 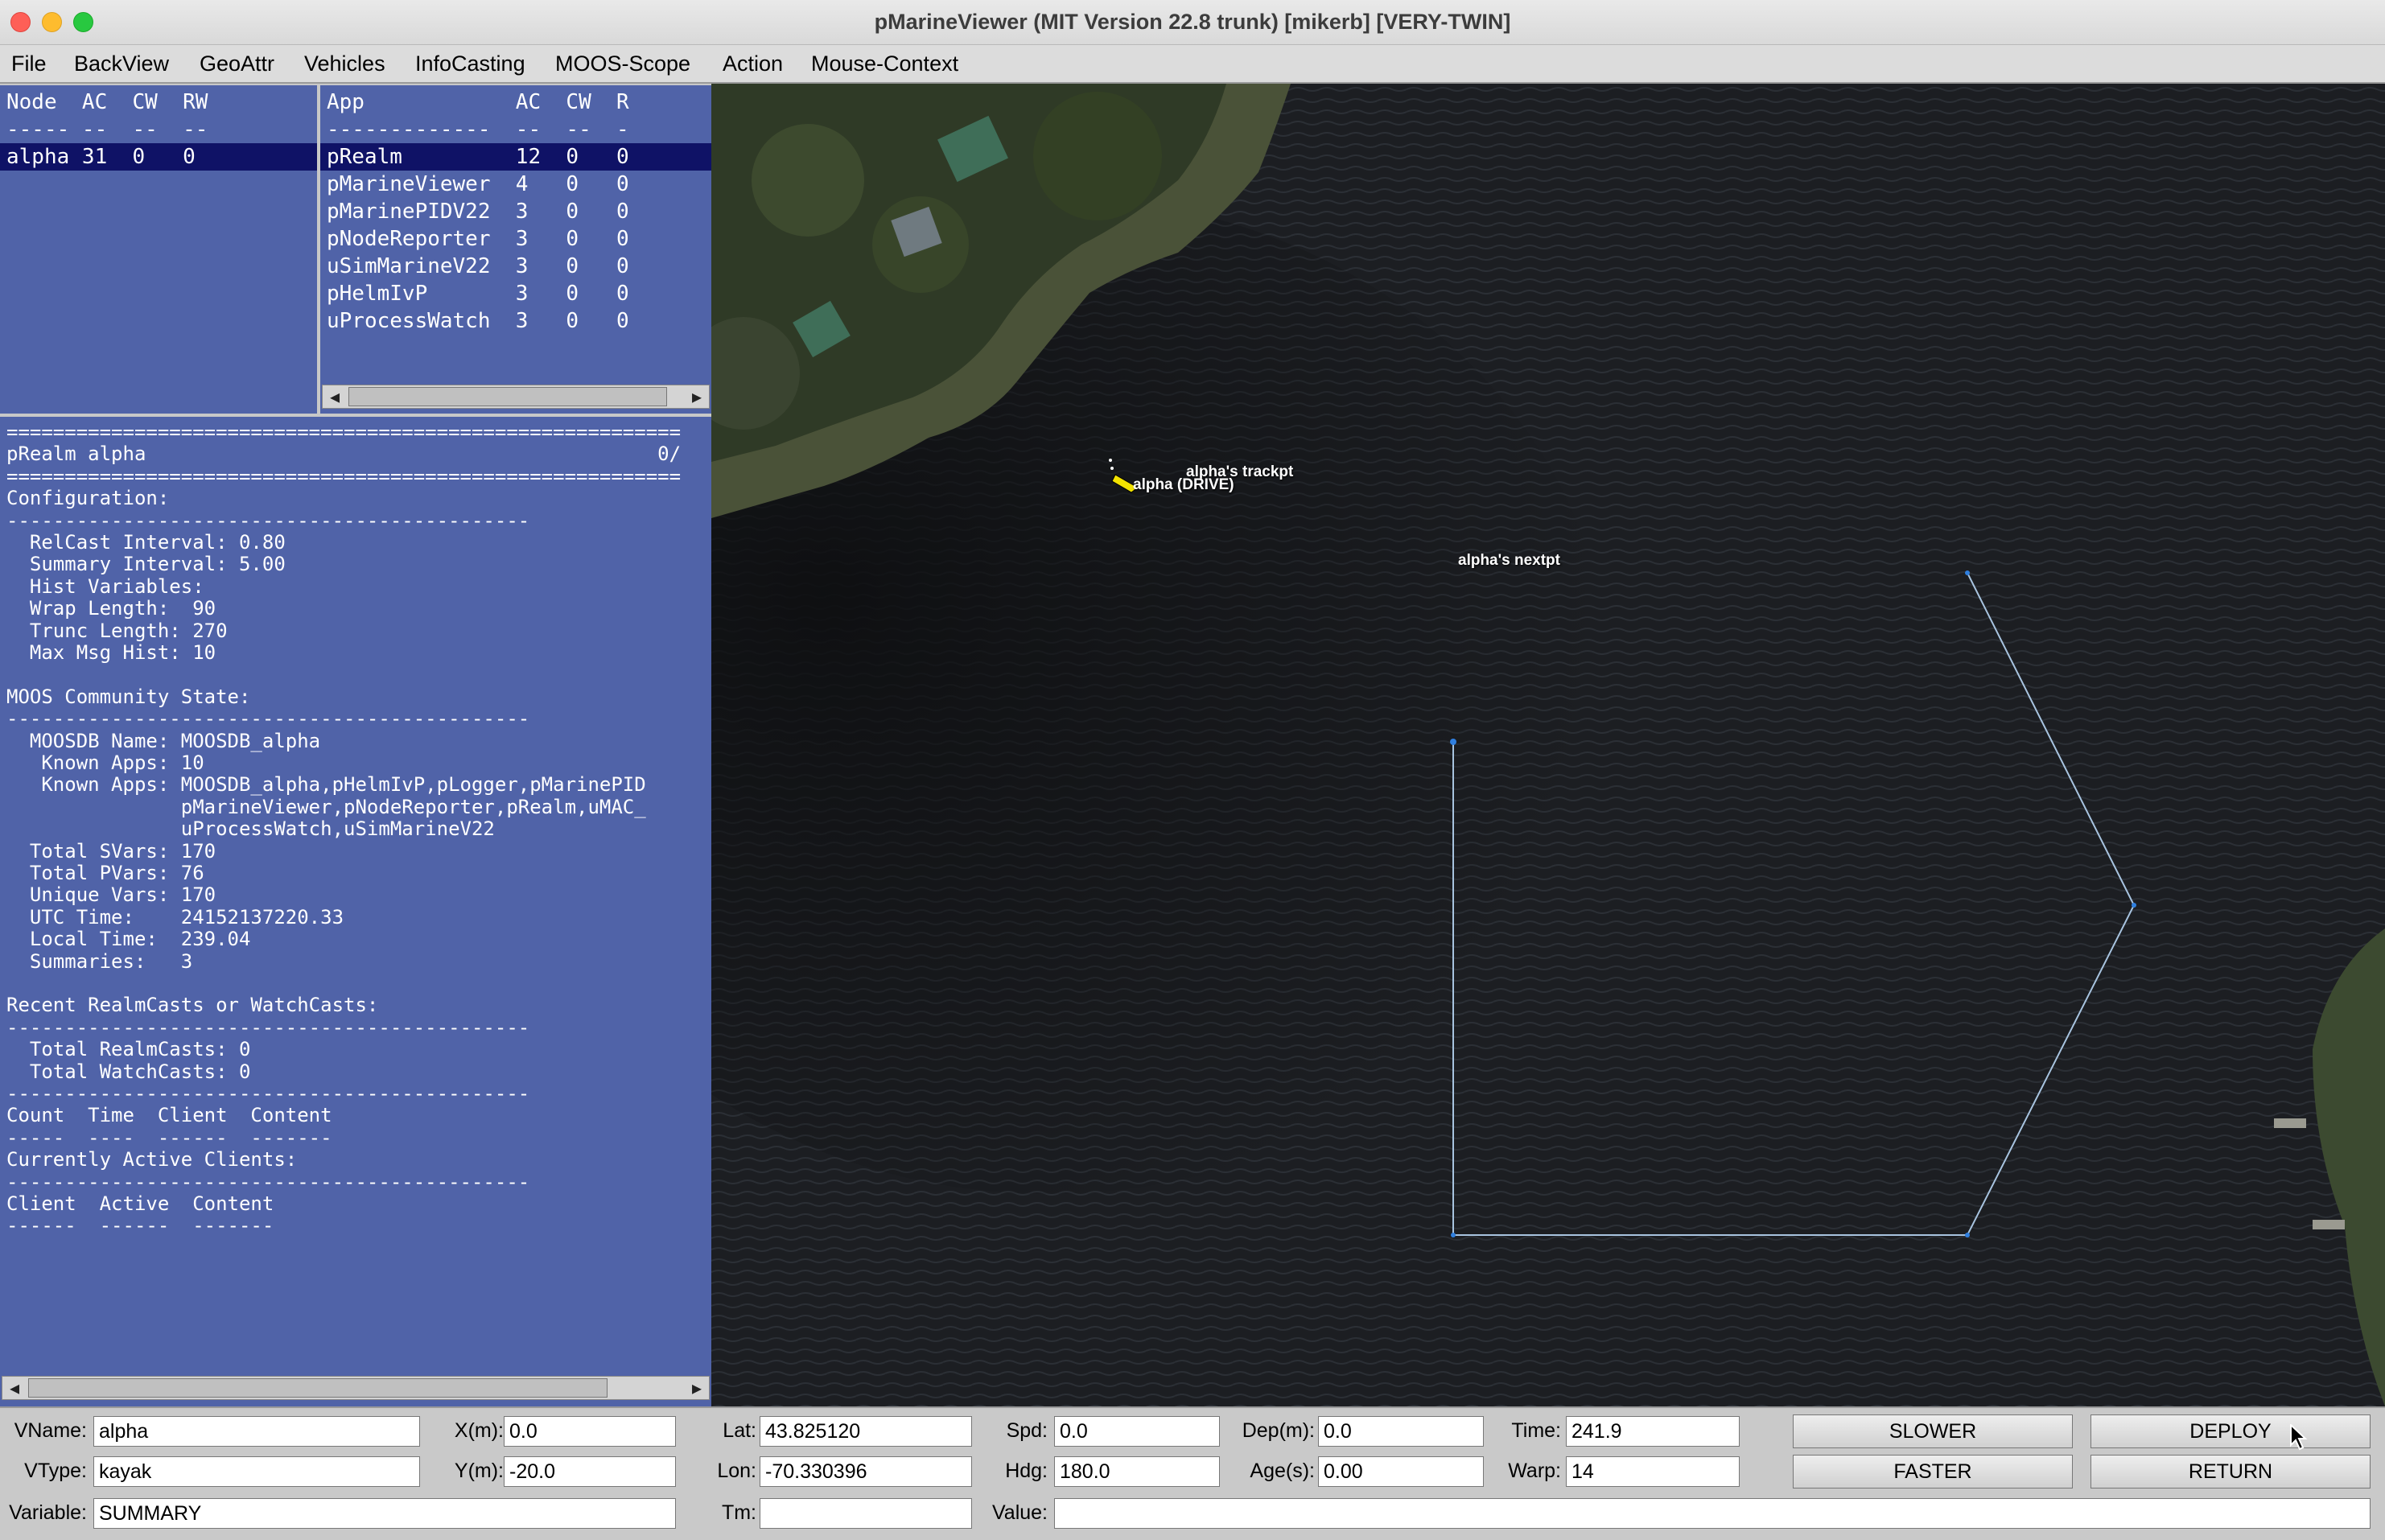 I want to click on dep-field, so click(x=1401, y=1431).